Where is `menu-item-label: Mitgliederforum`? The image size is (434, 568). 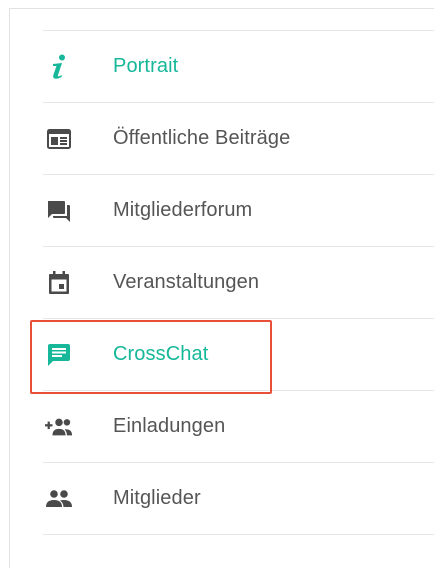
menu-item-label: Mitgliederforum is located at coordinates (183, 210).